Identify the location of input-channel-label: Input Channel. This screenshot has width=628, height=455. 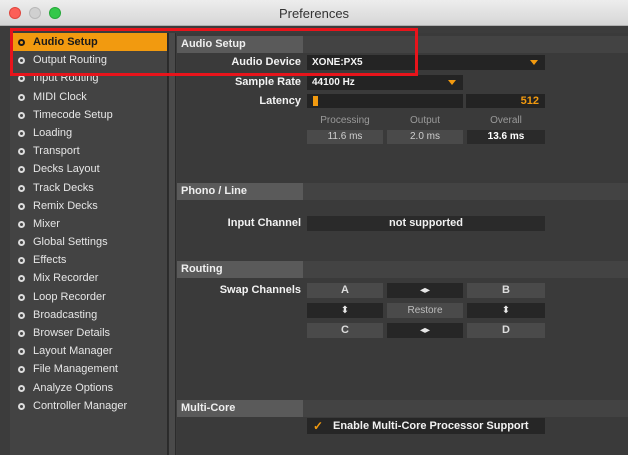
(264, 223).